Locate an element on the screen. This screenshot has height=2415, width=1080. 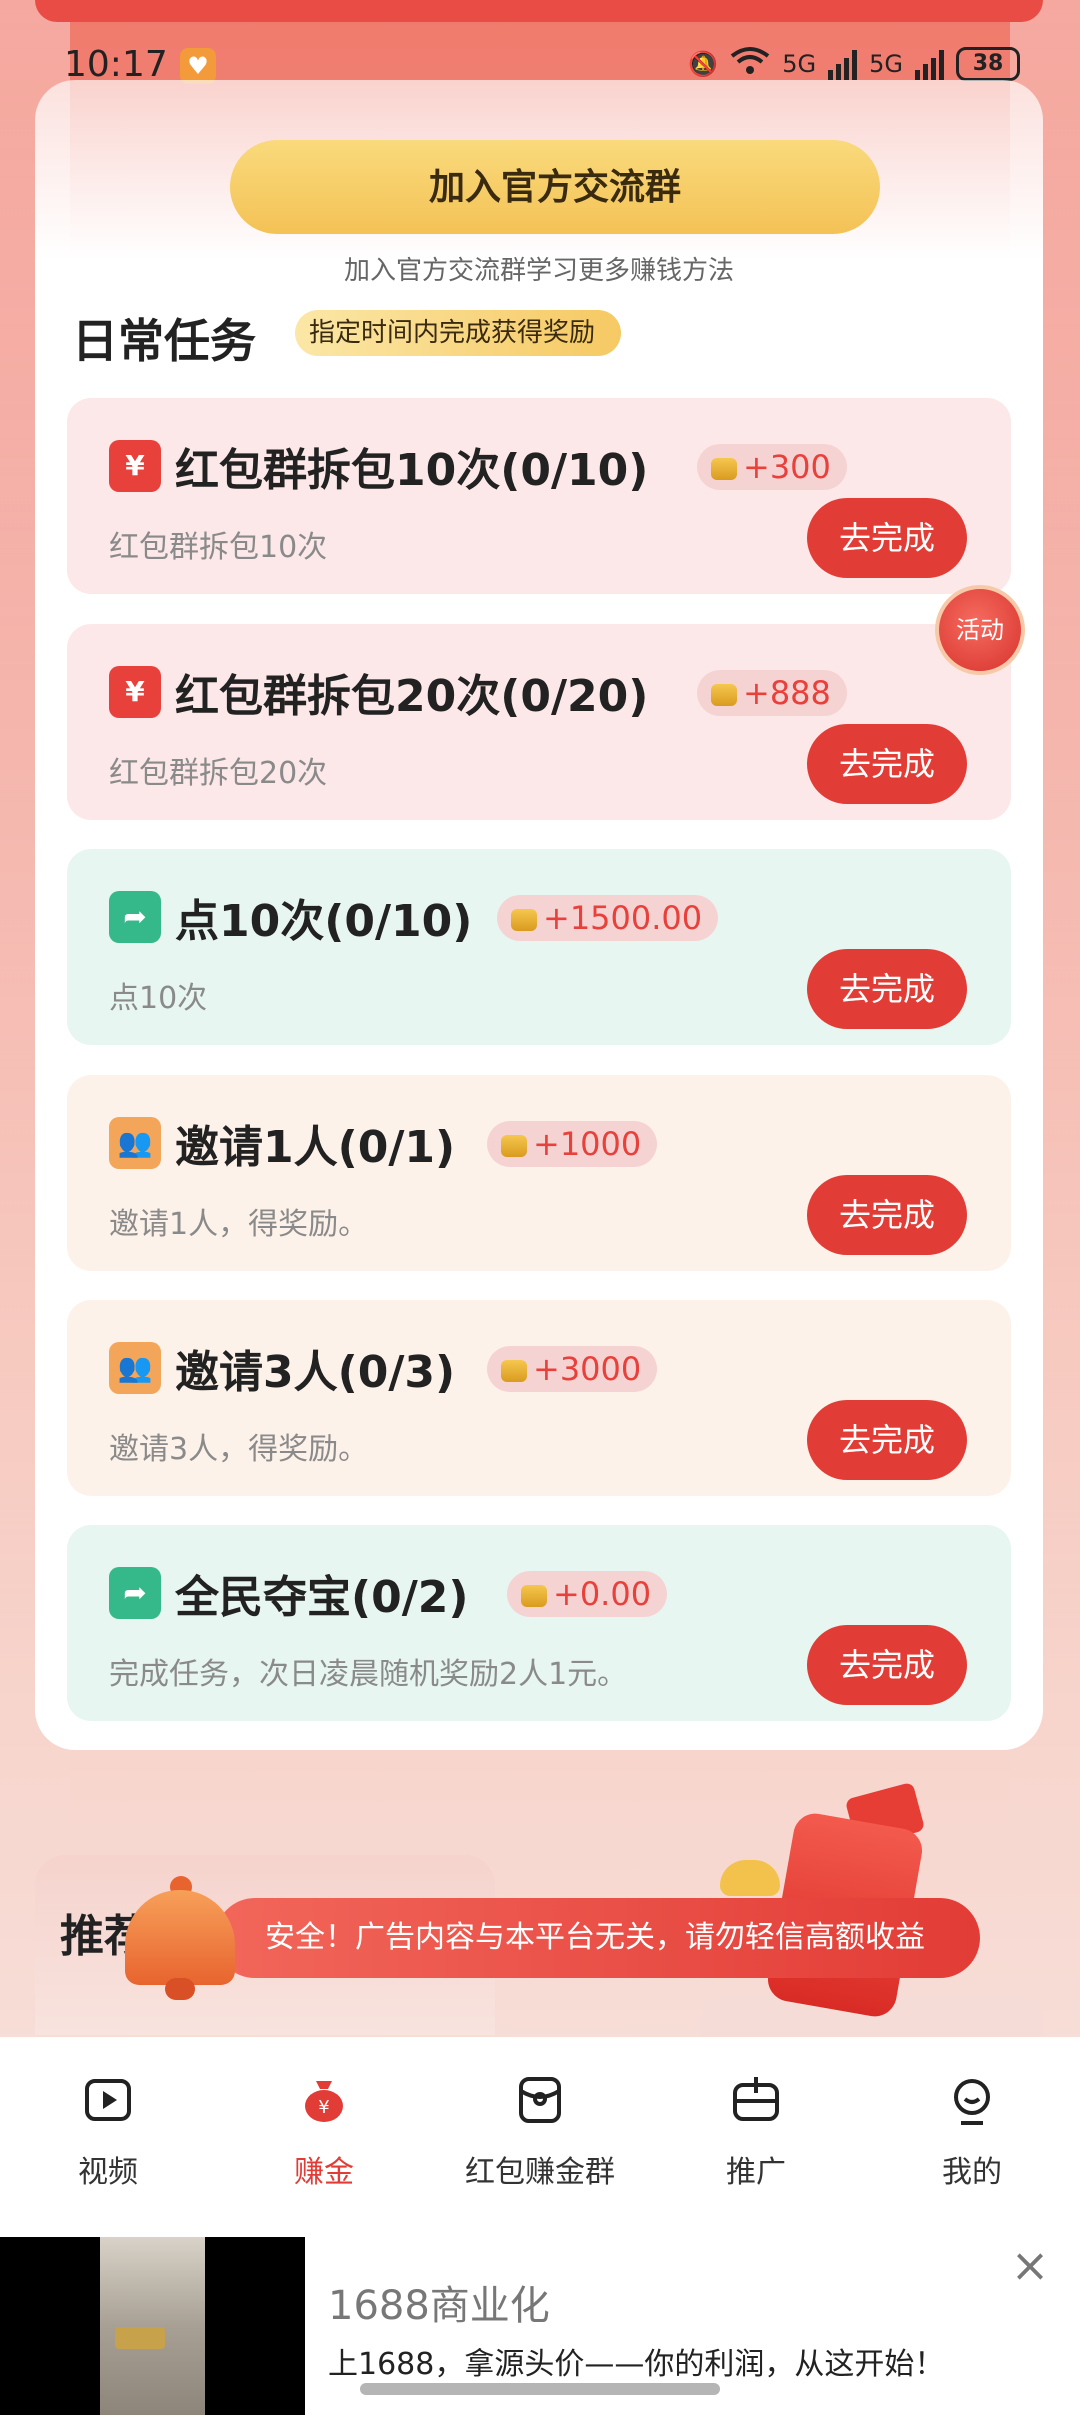
tab-promote: 推广 is located at coordinates (756, 2132).